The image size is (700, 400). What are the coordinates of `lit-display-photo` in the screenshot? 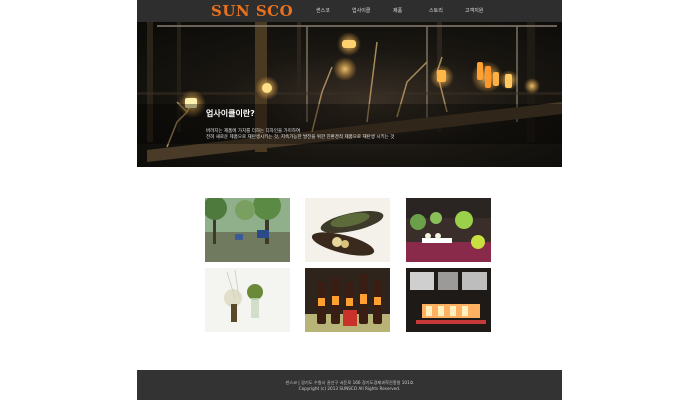 It's located at (448, 300).